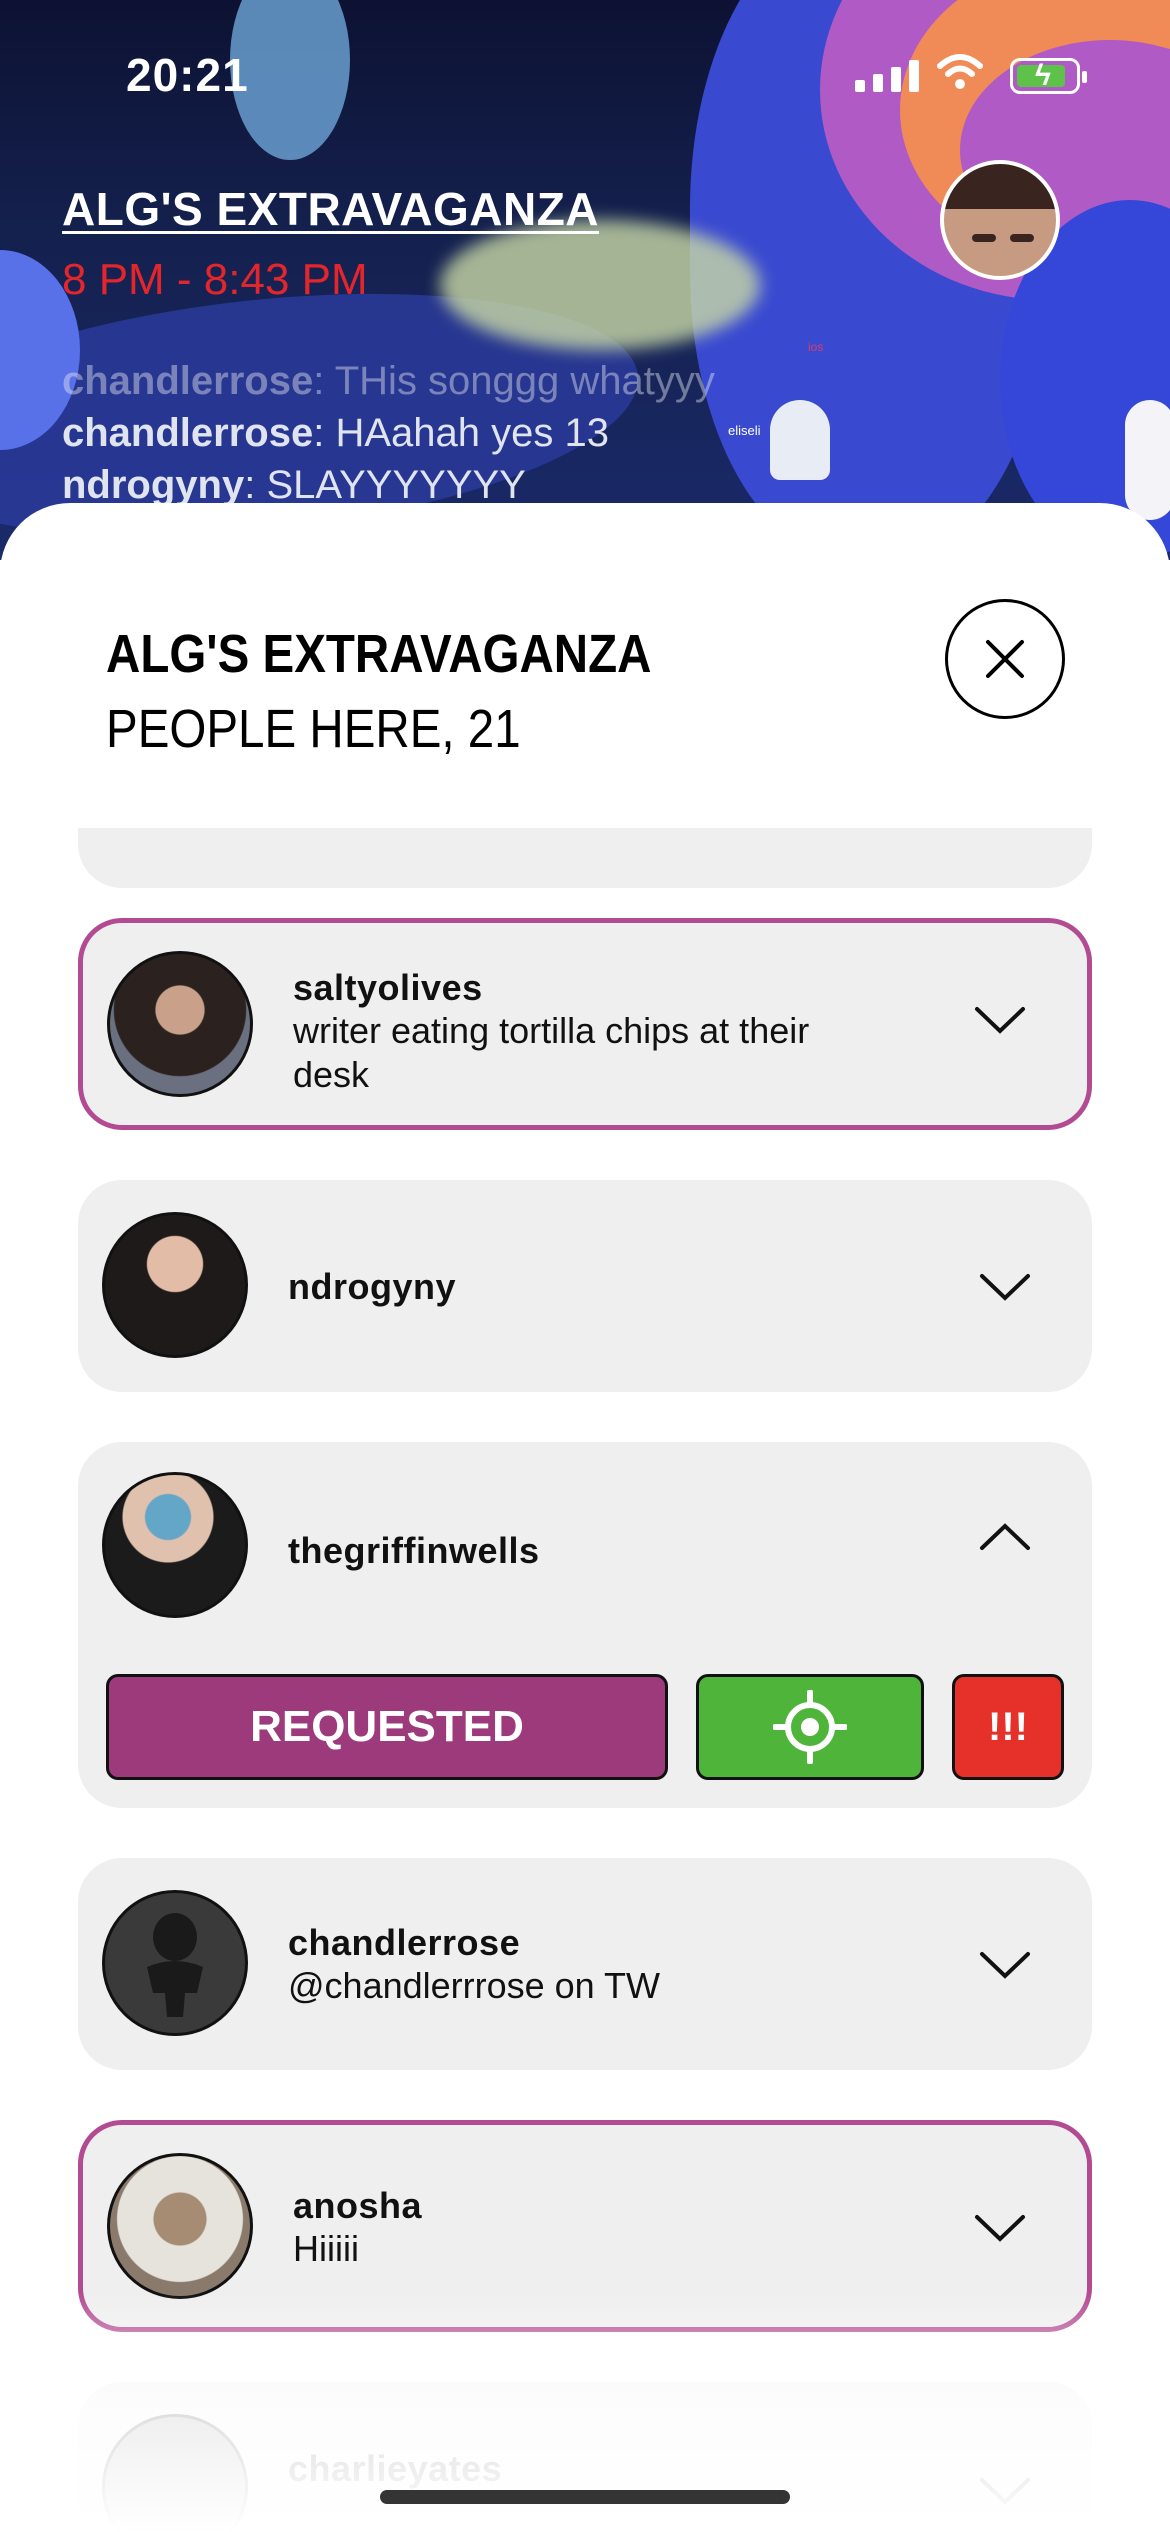 The width and height of the screenshot is (1170, 2532). Describe the element at coordinates (1008, 1727) in the screenshot. I see `report-button: !!!` at that location.